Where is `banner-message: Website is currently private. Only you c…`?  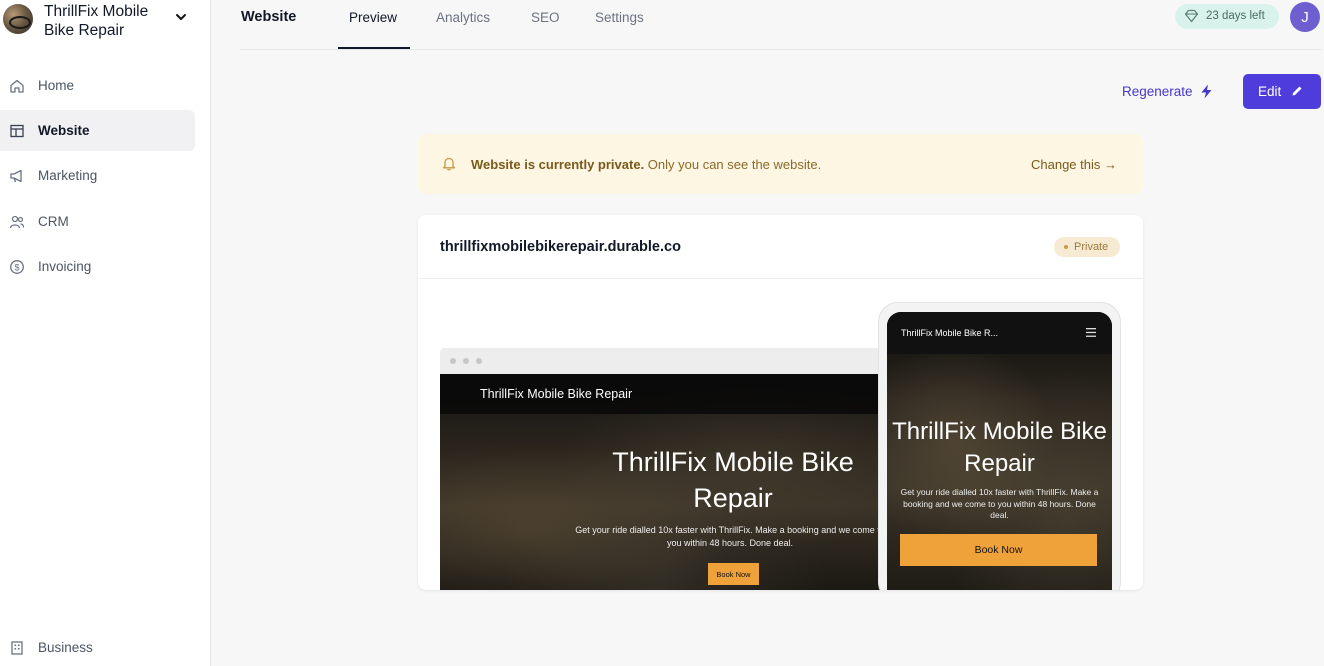 banner-message: Website is currently private. Only you c… is located at coordinates (646, 164).